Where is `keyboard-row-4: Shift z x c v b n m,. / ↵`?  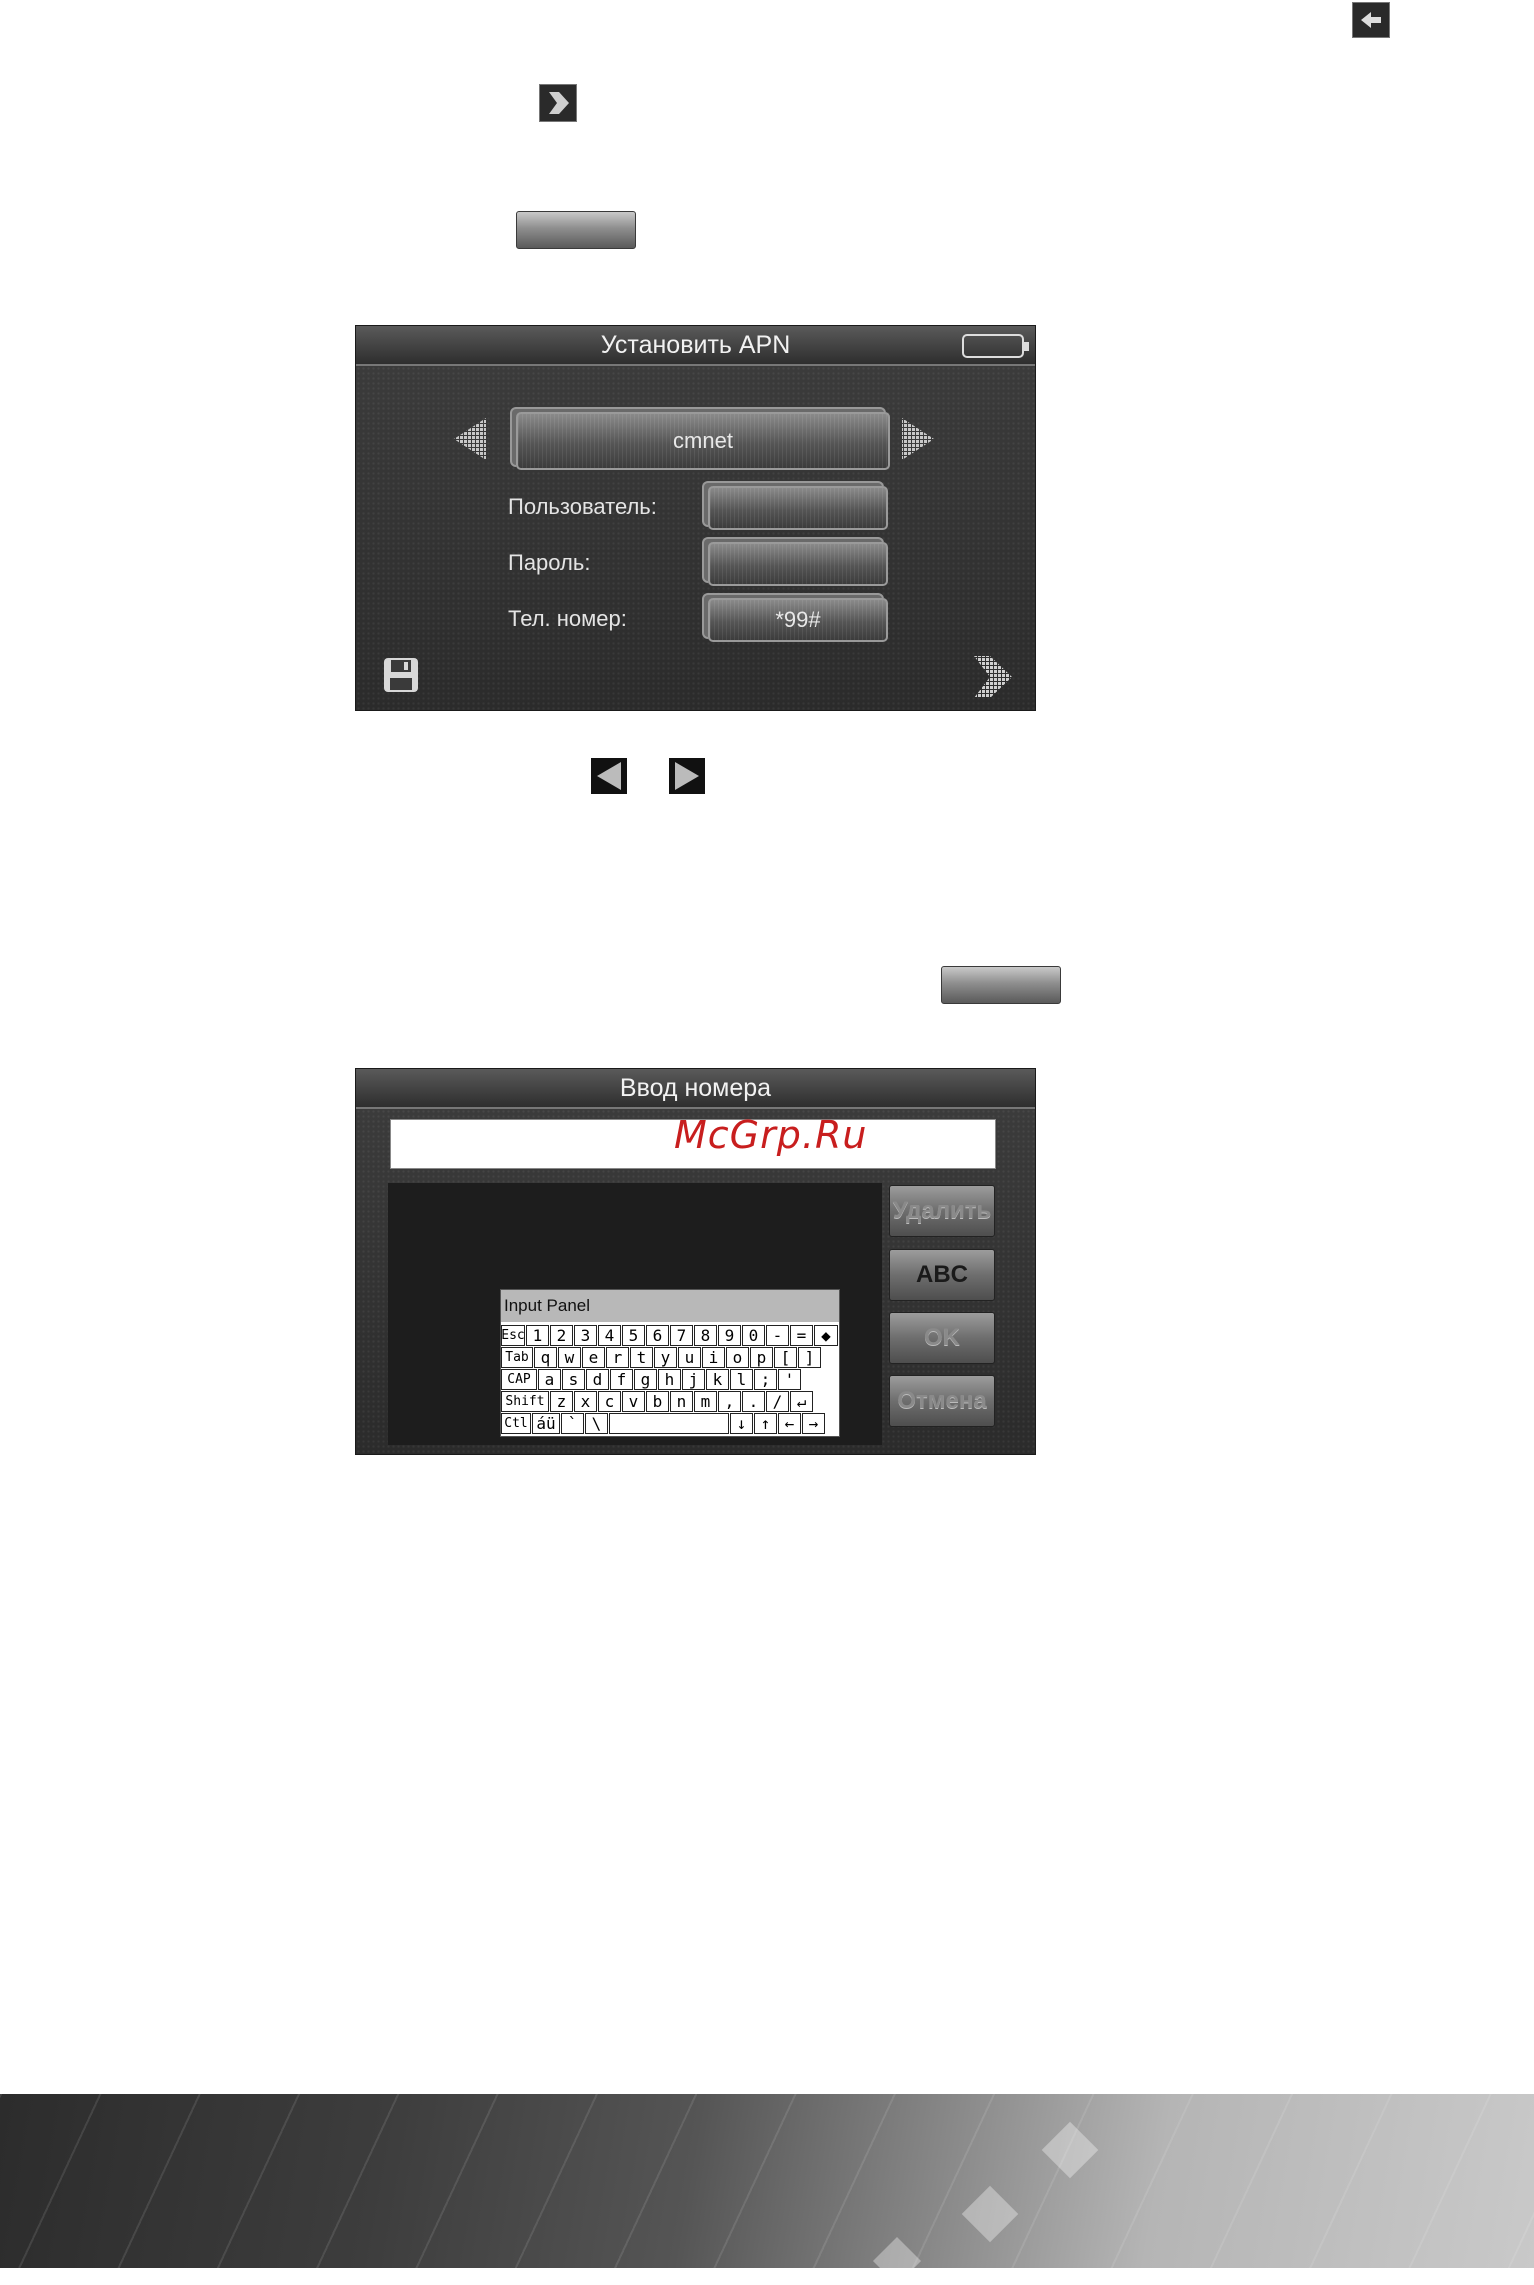
keyboard-row-4: Shift z x c v b n m,. / ↵ is located at coordinates (670, 1401).